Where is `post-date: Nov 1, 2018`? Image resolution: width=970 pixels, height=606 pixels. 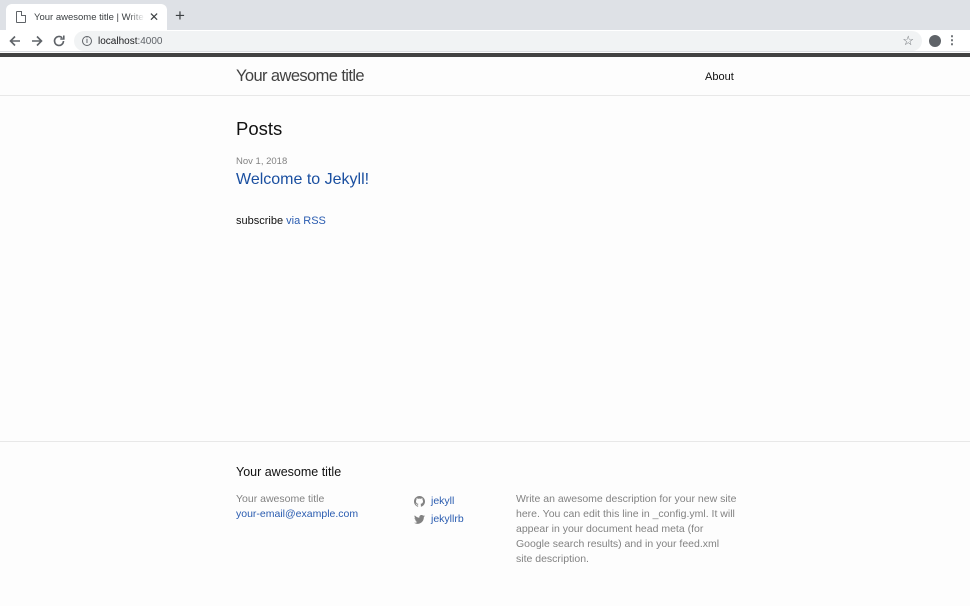 post-date: Nov 1, 2018 is located at coordinates (262, 161).